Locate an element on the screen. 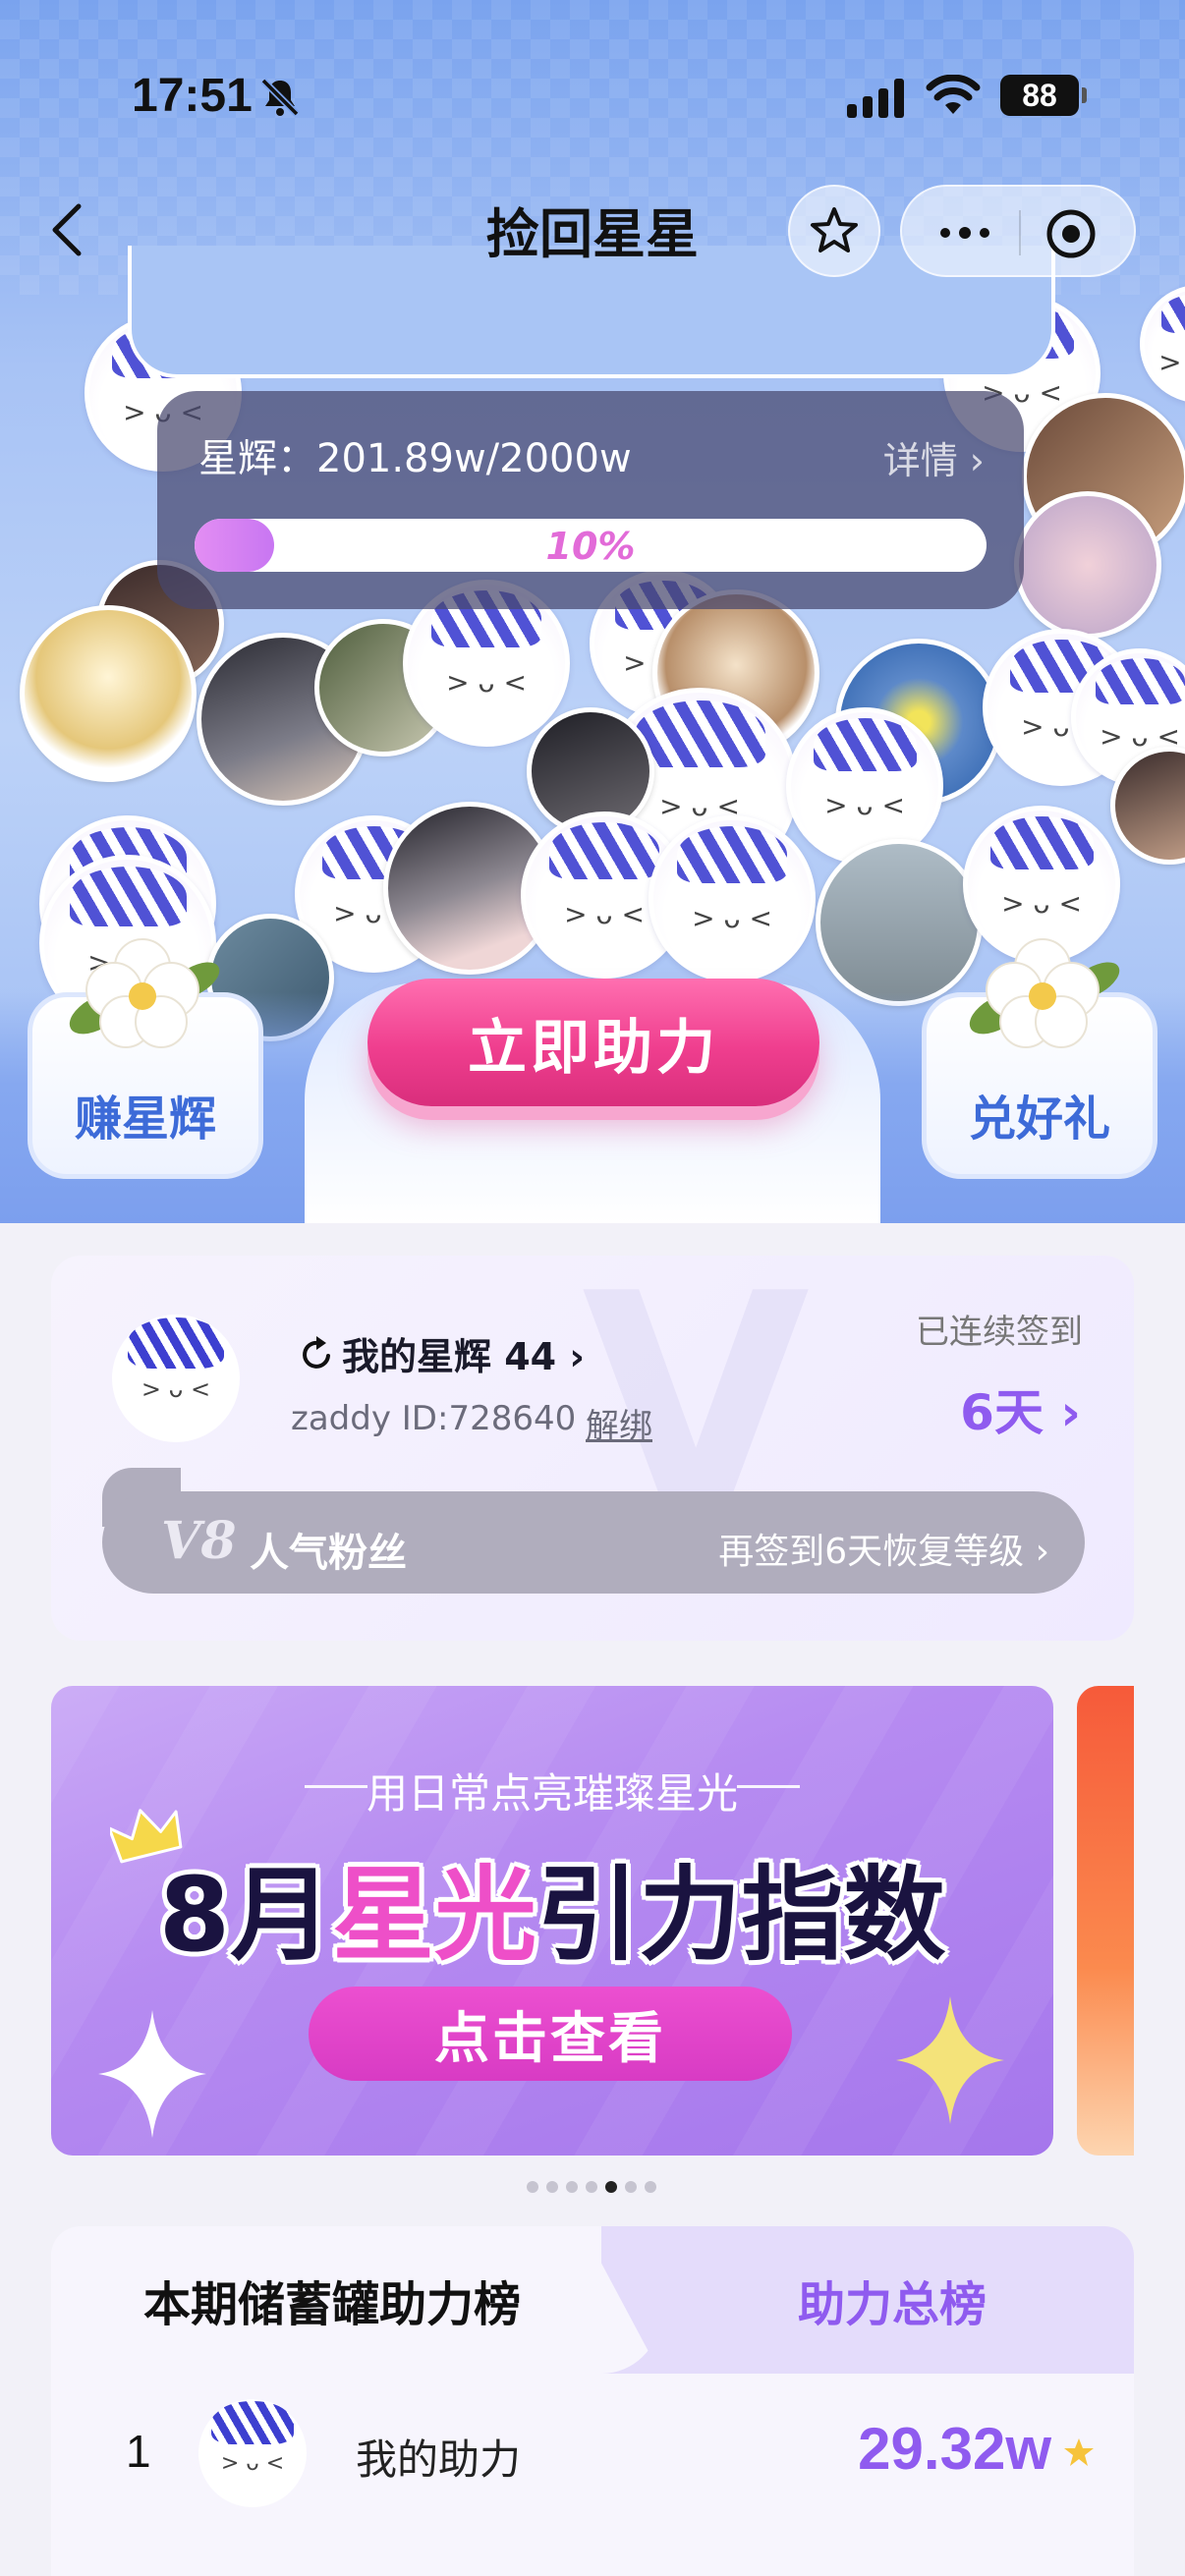 This screenshot has height=2576, width=1185. status-time: 17:51 is located at coordinates (193, 96).